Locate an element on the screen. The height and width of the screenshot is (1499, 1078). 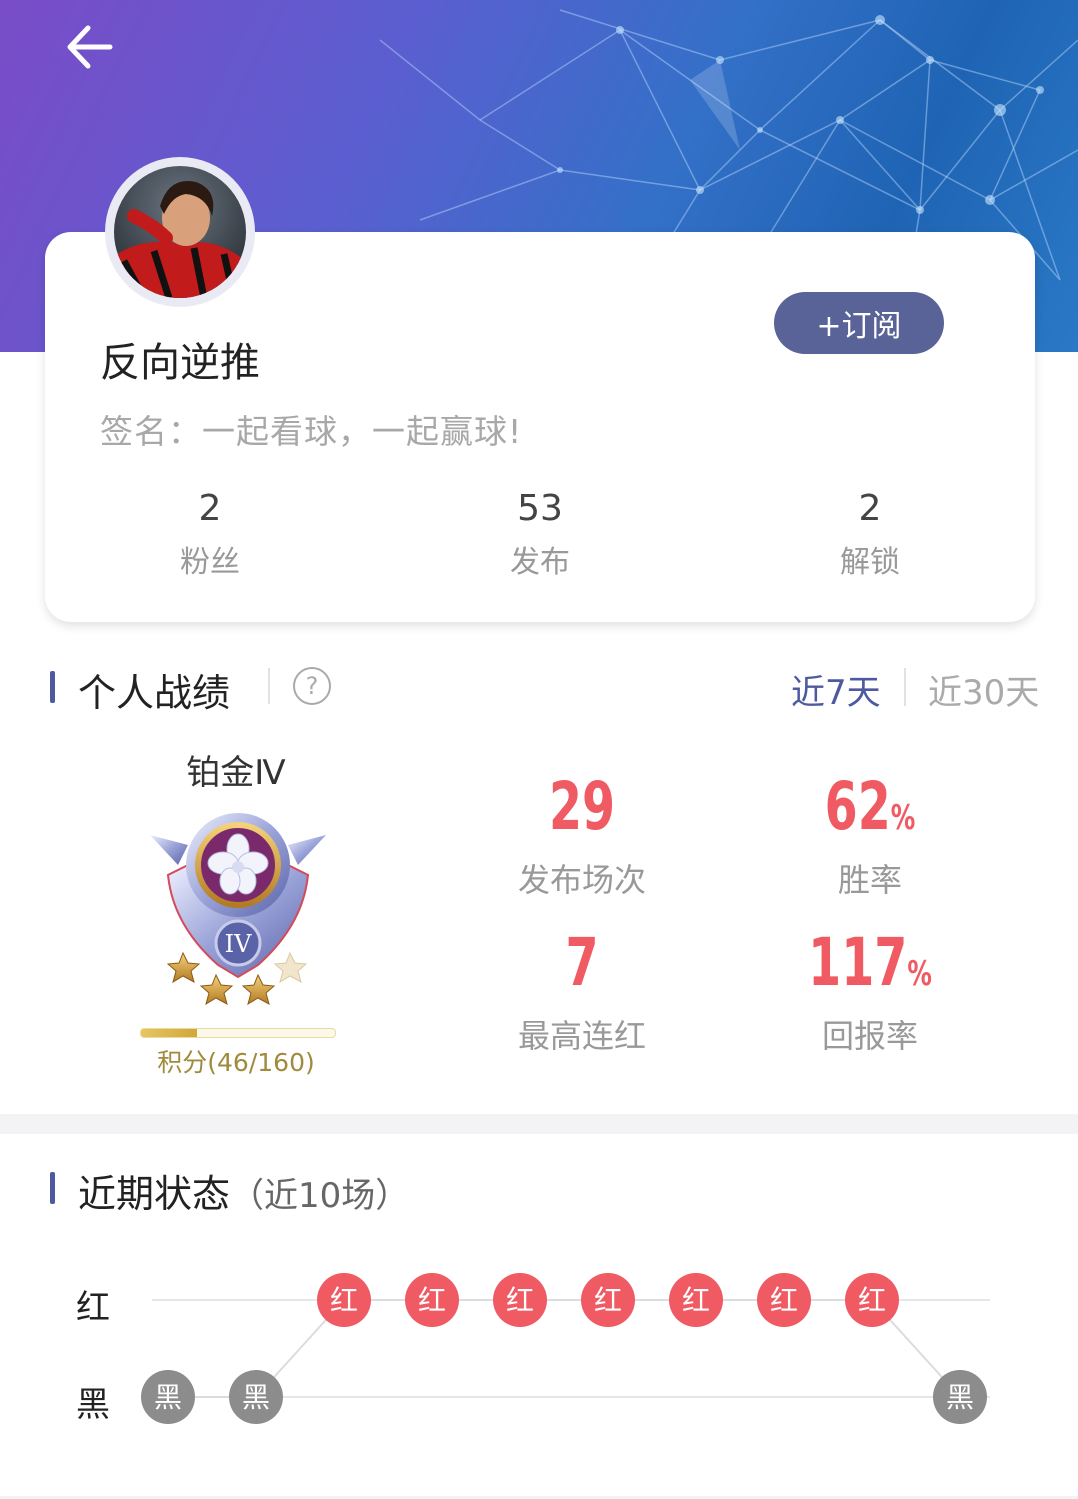
help-icon: ? is located at coordinates (312, 686).